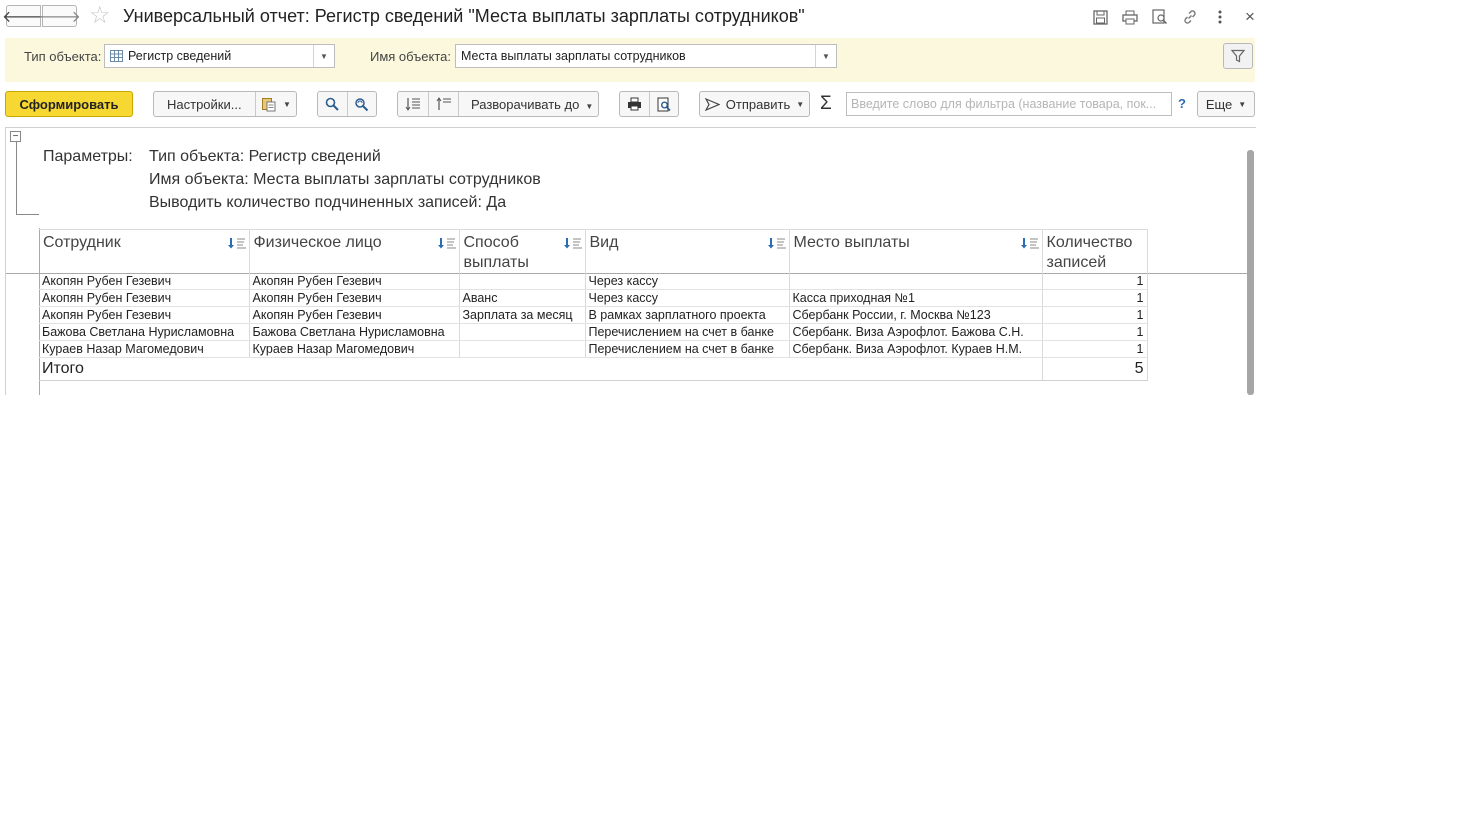 The height and width of the screenshot is (820, 1480). Describe the element at coordinates (522, 298) in the screenshot. I see `cell-payment-method: Аванс` at that location.